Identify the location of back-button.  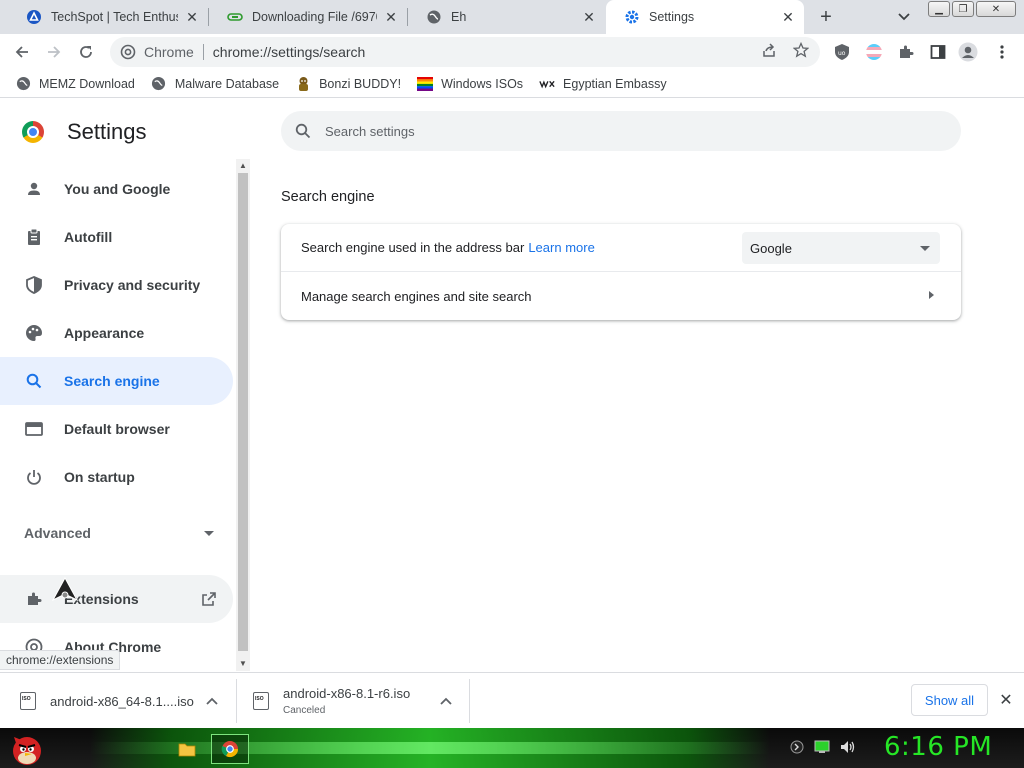
(22, 52).